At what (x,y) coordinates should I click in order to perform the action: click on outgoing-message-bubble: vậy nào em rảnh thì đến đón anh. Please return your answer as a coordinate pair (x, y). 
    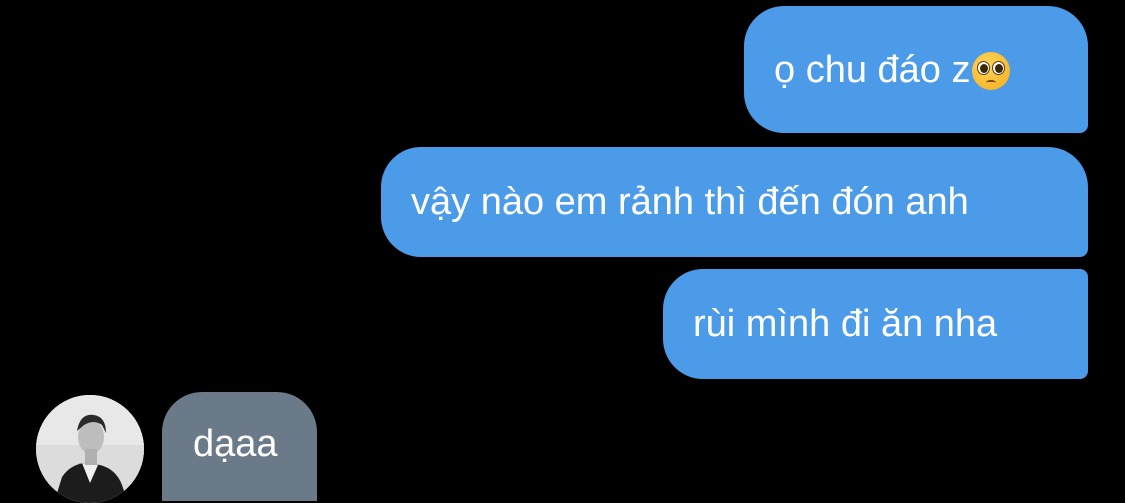
    Looking at the image, I should click on (734, 202).